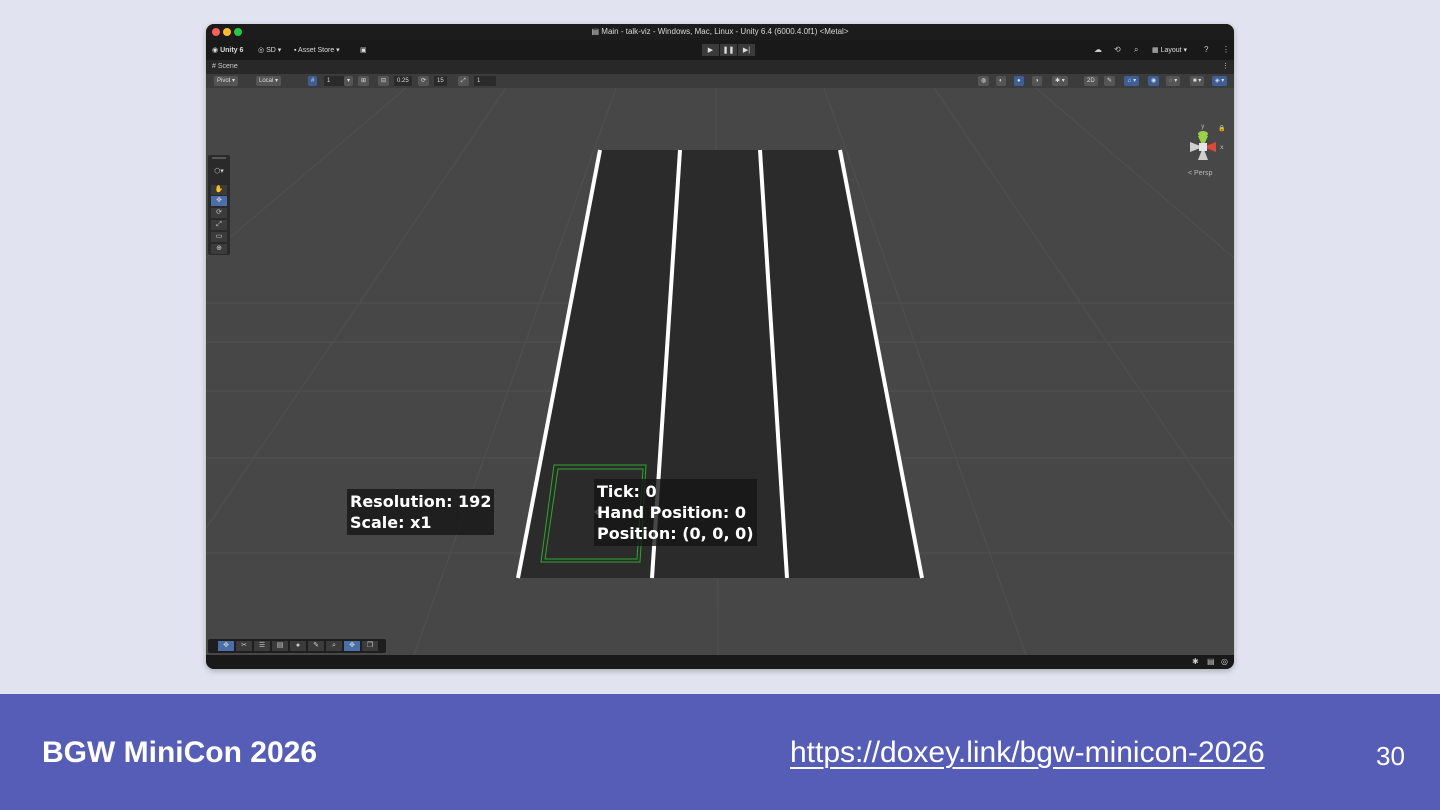  What do you see at coordinates (227, 50) in the screenshot?
I see `unity-menu-button: ◉ Unity 6` at bounding box center [227, 50].